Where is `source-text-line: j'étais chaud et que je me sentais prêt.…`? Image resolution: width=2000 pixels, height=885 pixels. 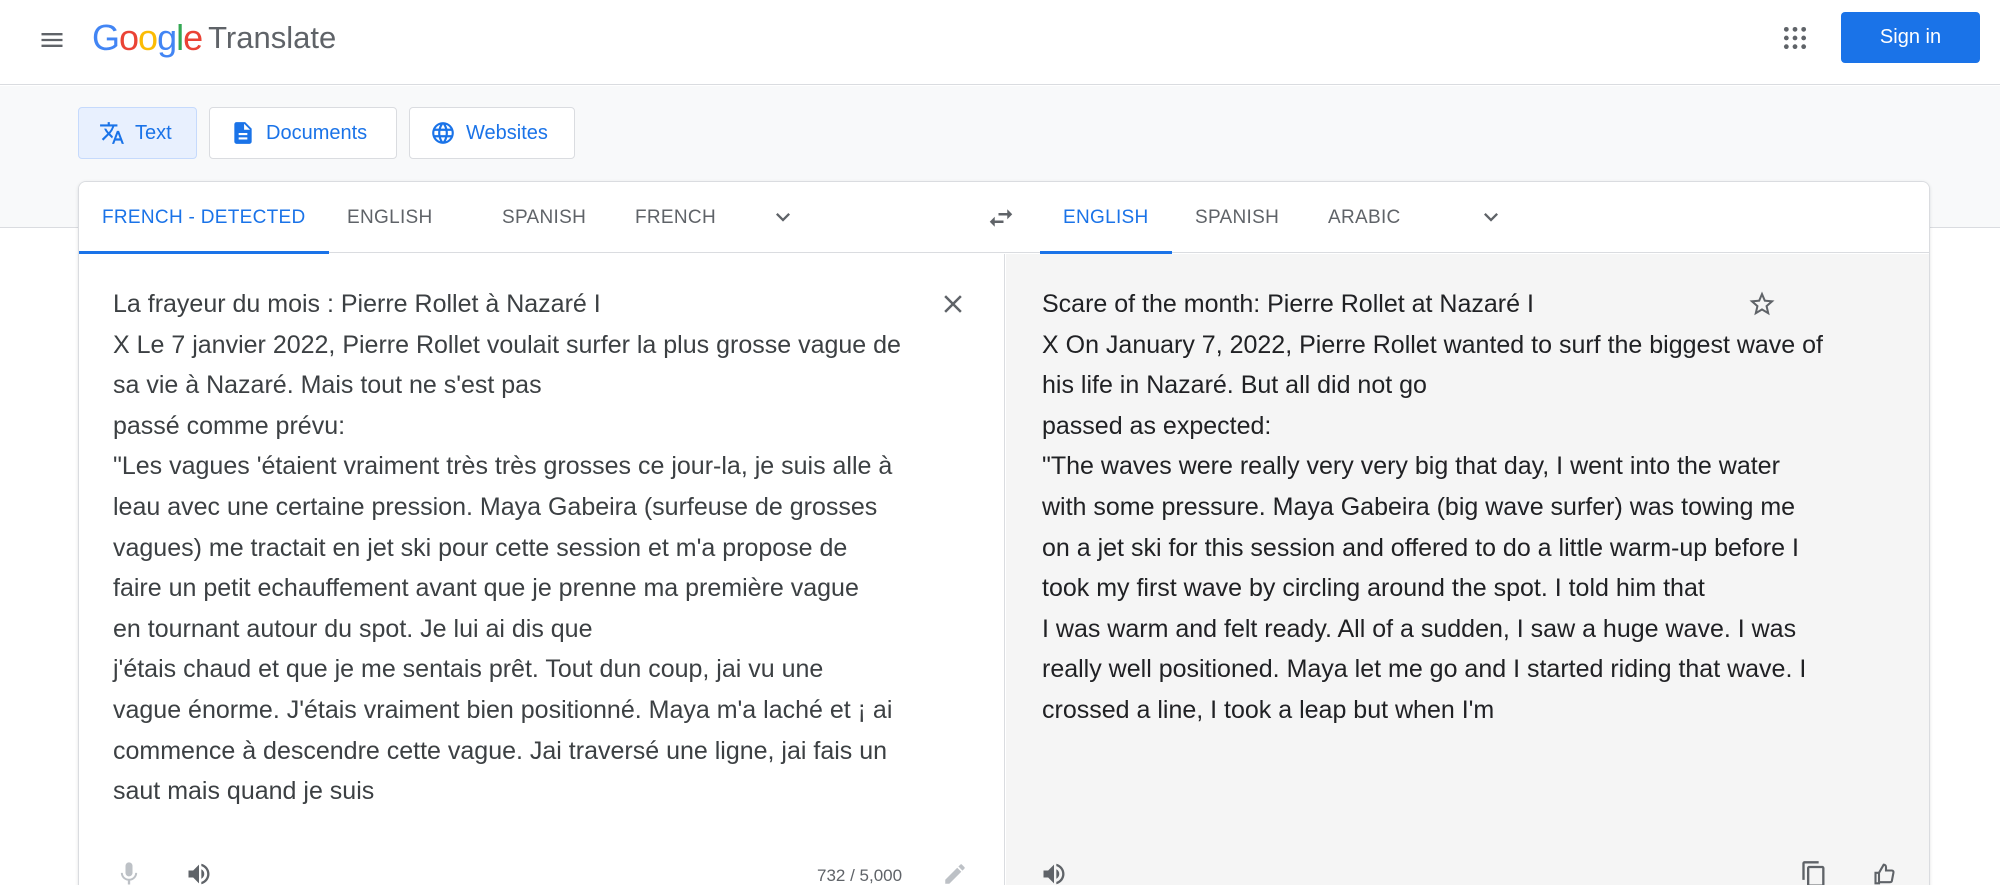
source-text-line: j'étais chaud et que je me sentais prêt.… is located at coordinates (468, 669).